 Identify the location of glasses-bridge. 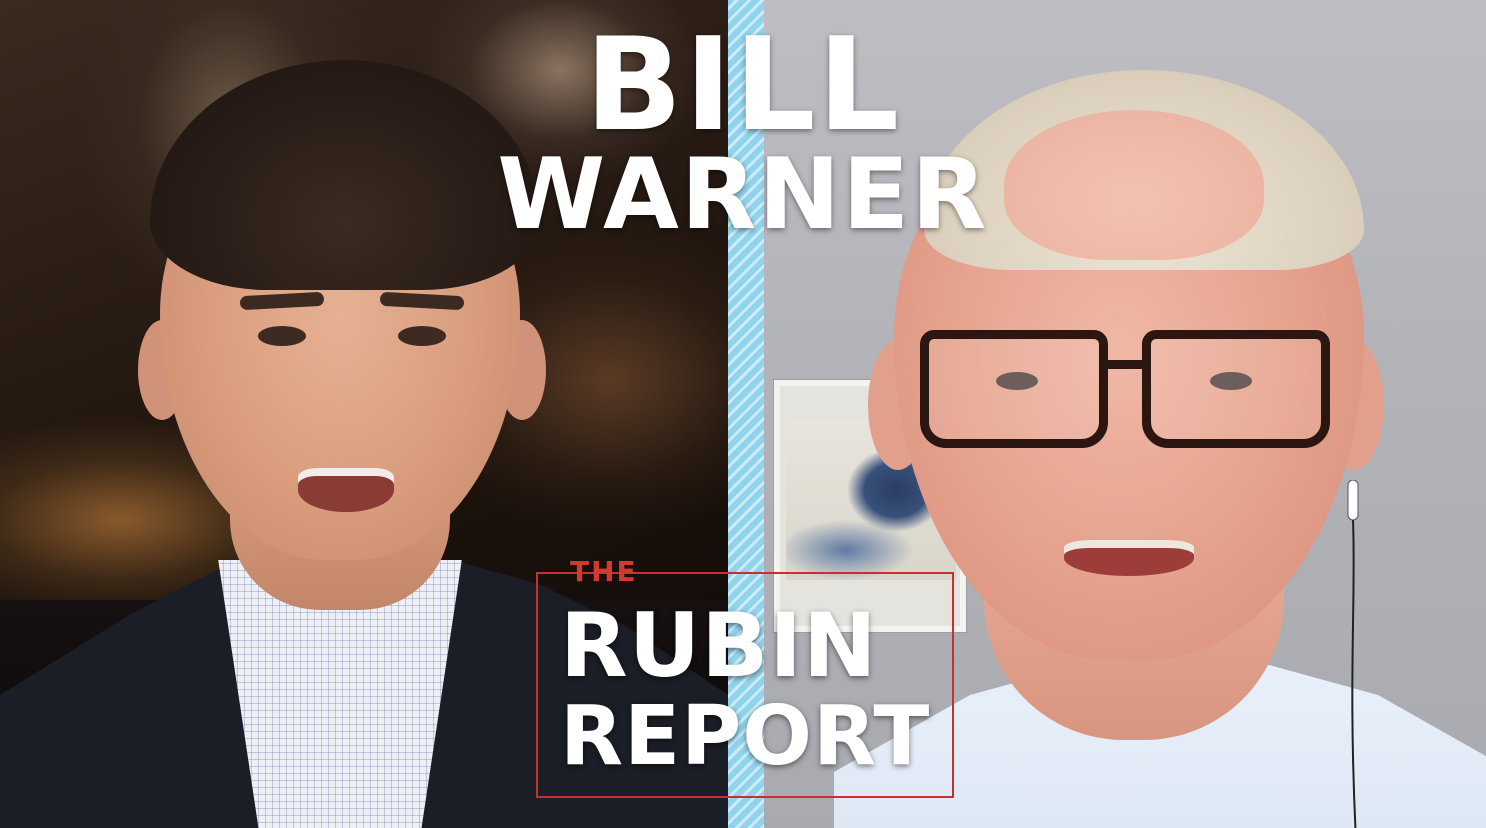
(1126, 364).